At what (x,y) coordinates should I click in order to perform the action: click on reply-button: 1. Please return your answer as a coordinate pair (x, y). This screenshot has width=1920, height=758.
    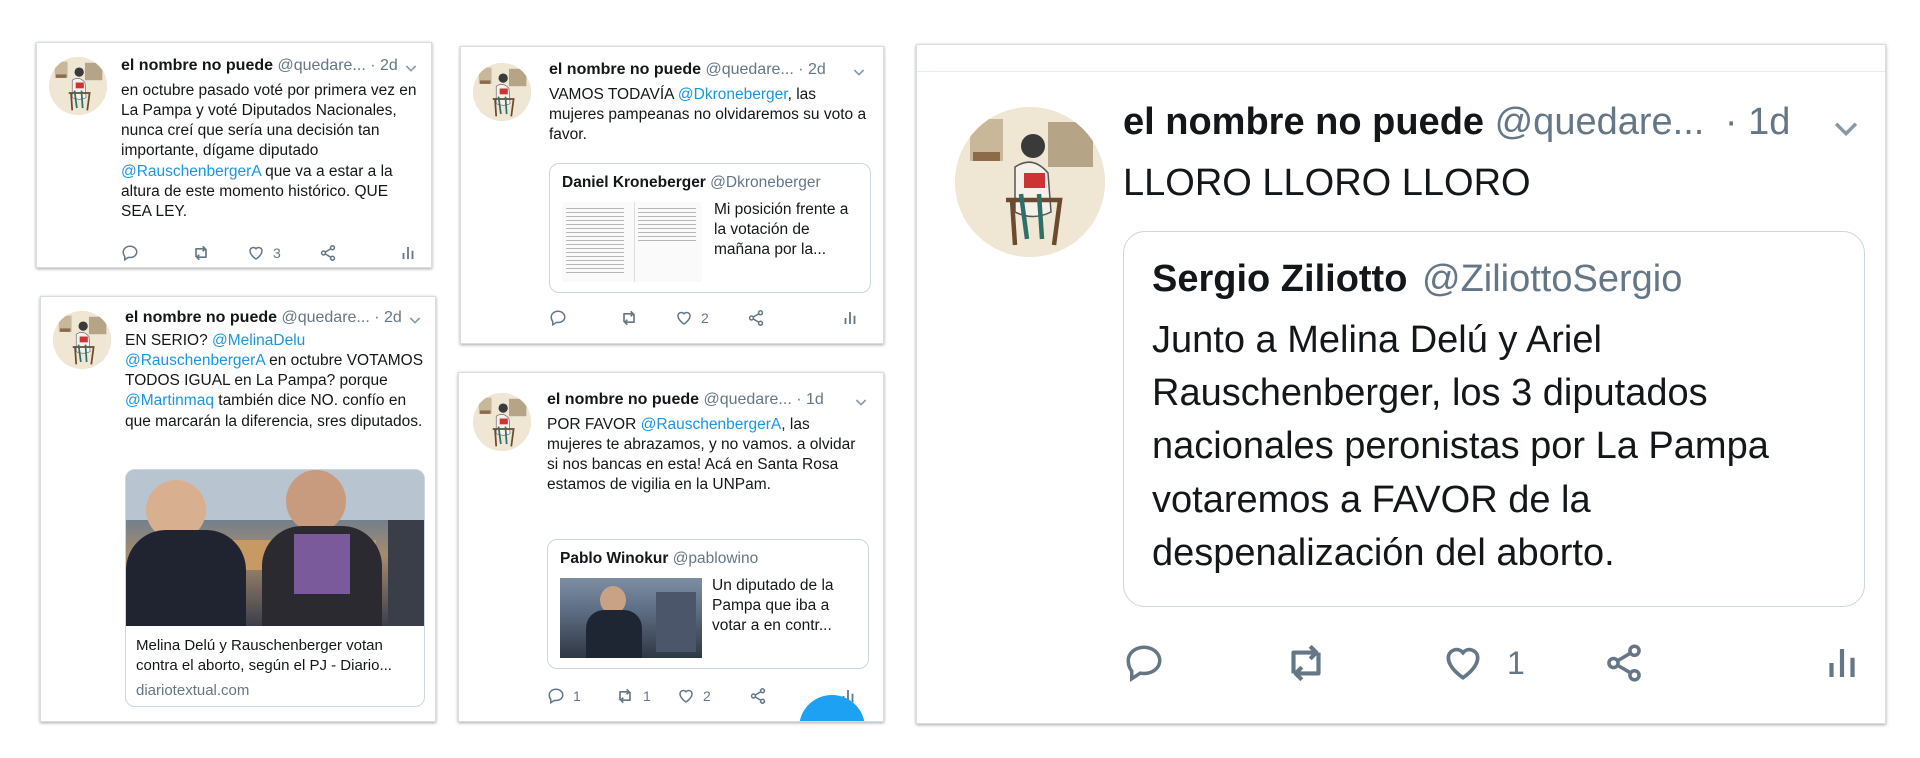
    Looking at the image, I should click on (581, 696).